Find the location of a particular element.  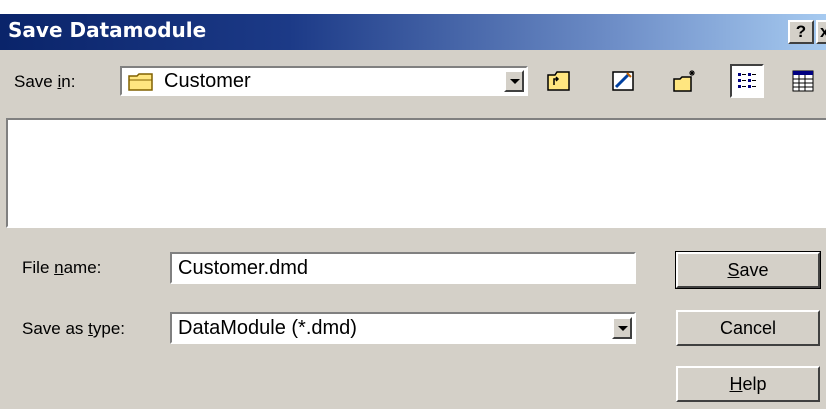

list-view-button is located at coordinates (747, 81).